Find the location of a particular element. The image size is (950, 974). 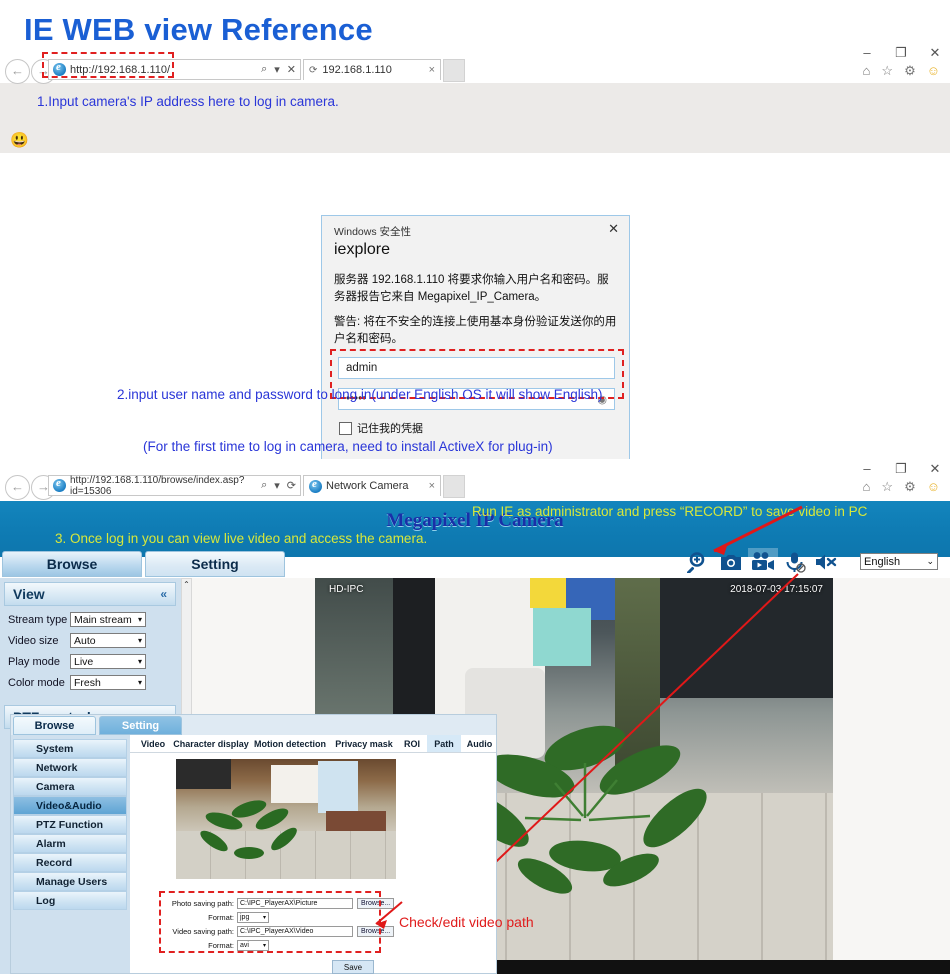

mic-icon is located at coordinates (795, 562).